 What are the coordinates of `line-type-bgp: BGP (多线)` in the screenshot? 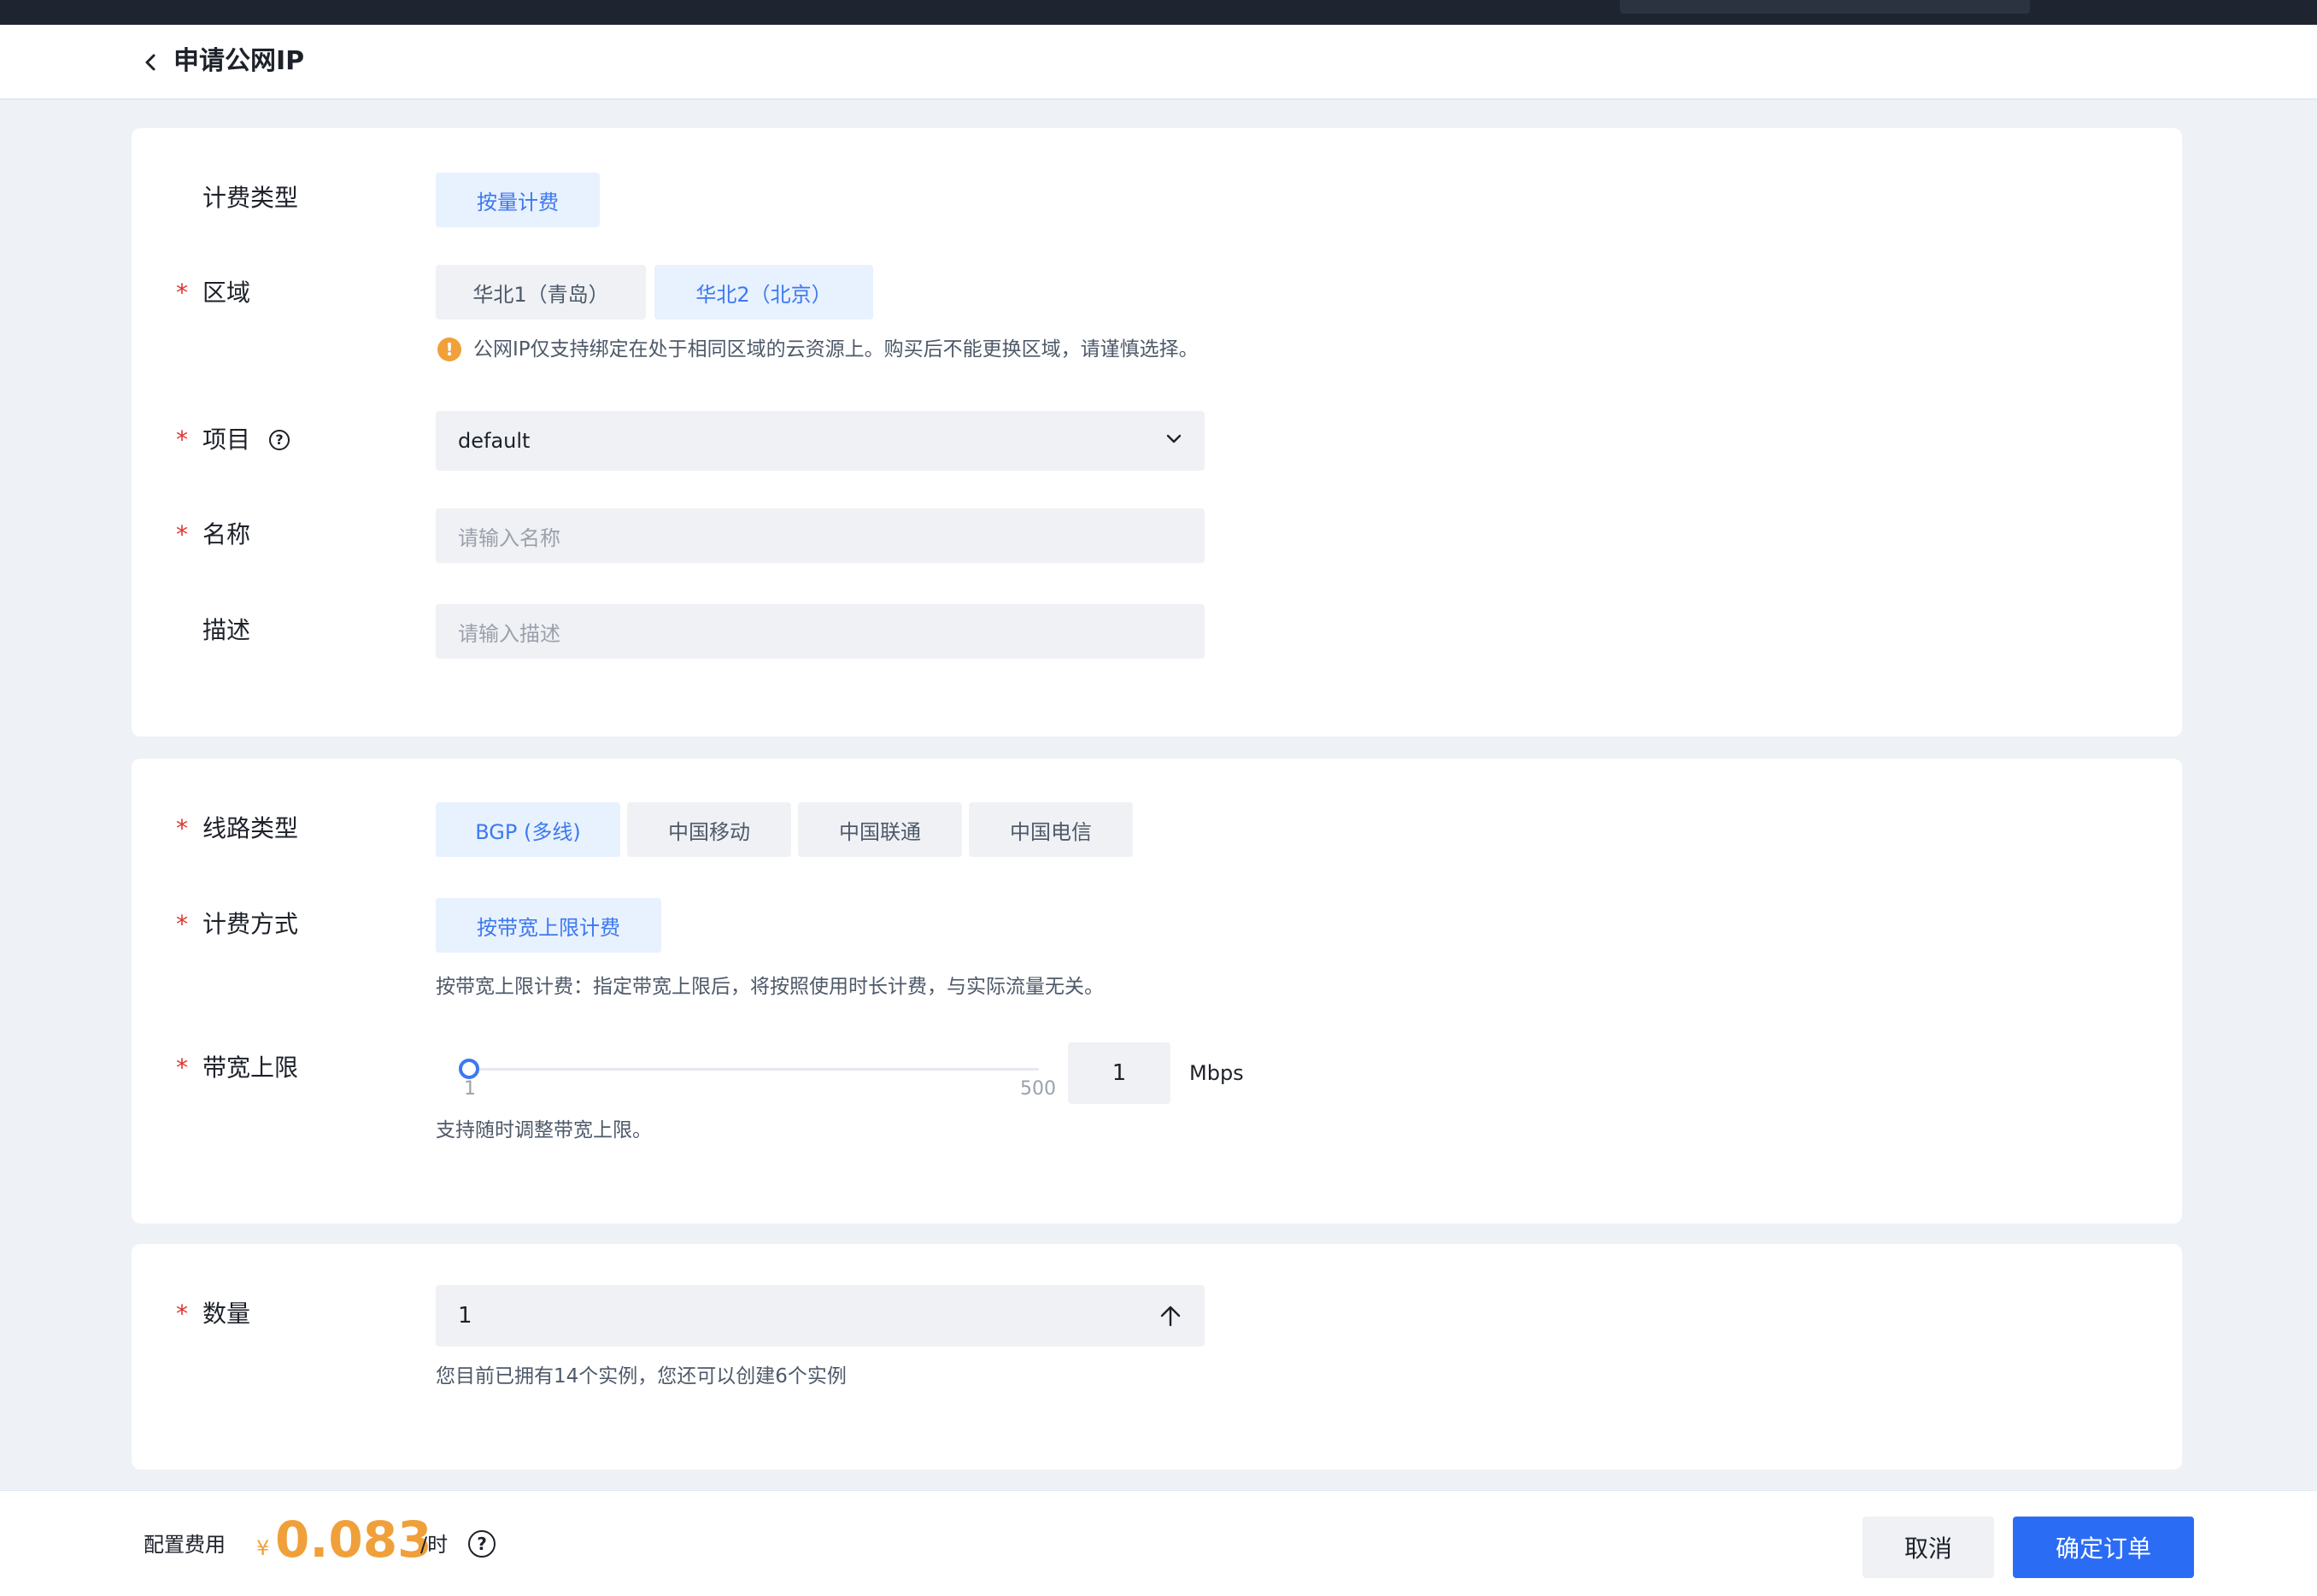 It's located at (528, 829).